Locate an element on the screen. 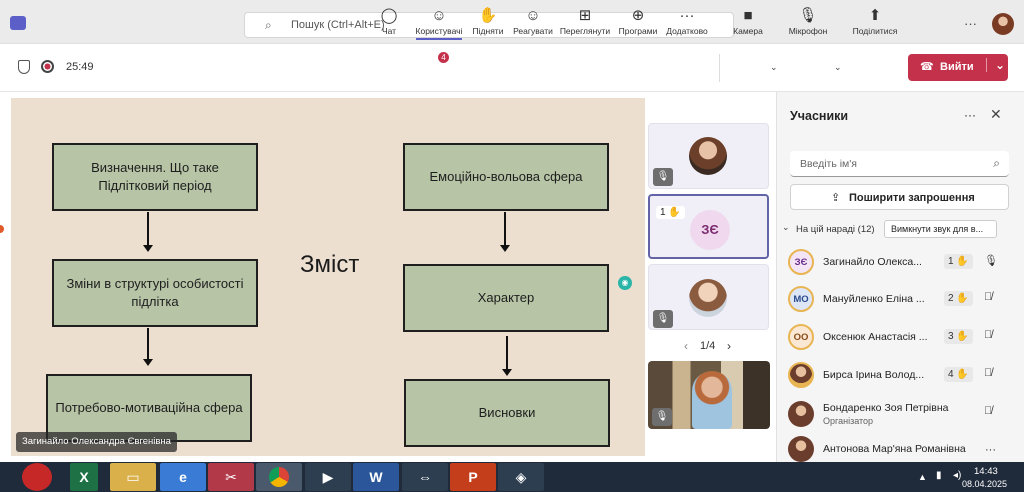 This screenshot has height=492, width=1024. mic-button: 🎙 Мікрофон is located at coordinates (808, 21).